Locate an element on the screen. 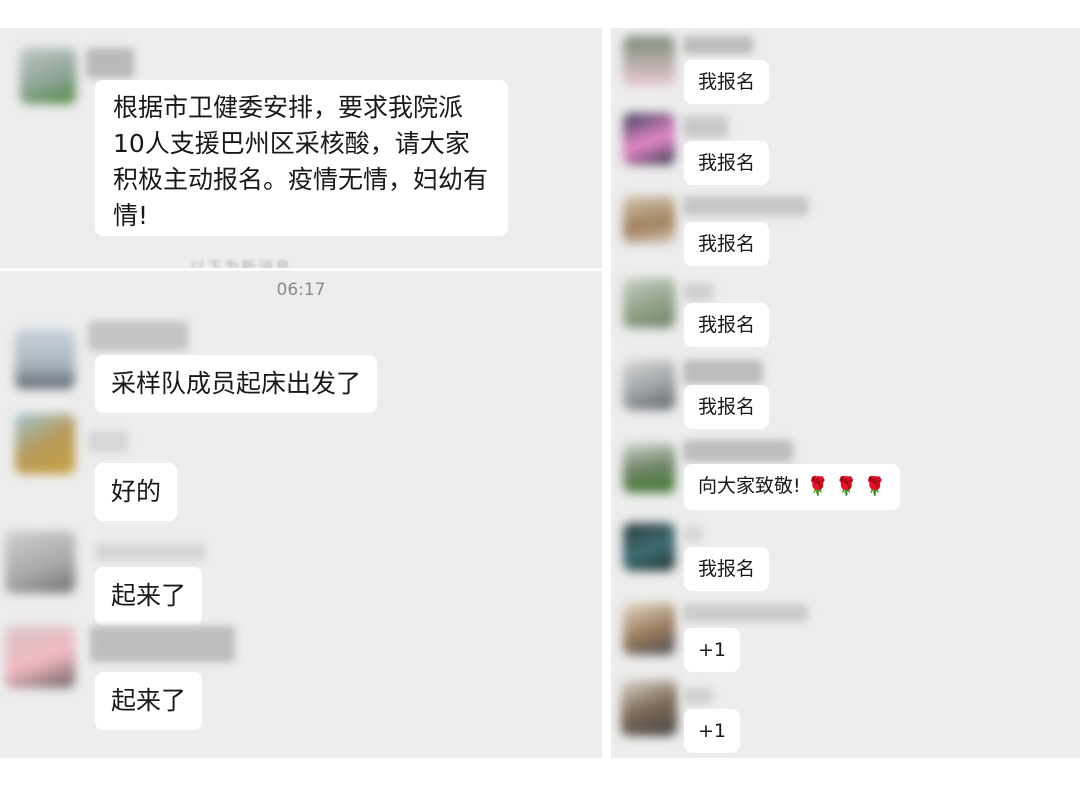  chat-message: 采样队成员起床出发了 is located at coordinates (236, 384).